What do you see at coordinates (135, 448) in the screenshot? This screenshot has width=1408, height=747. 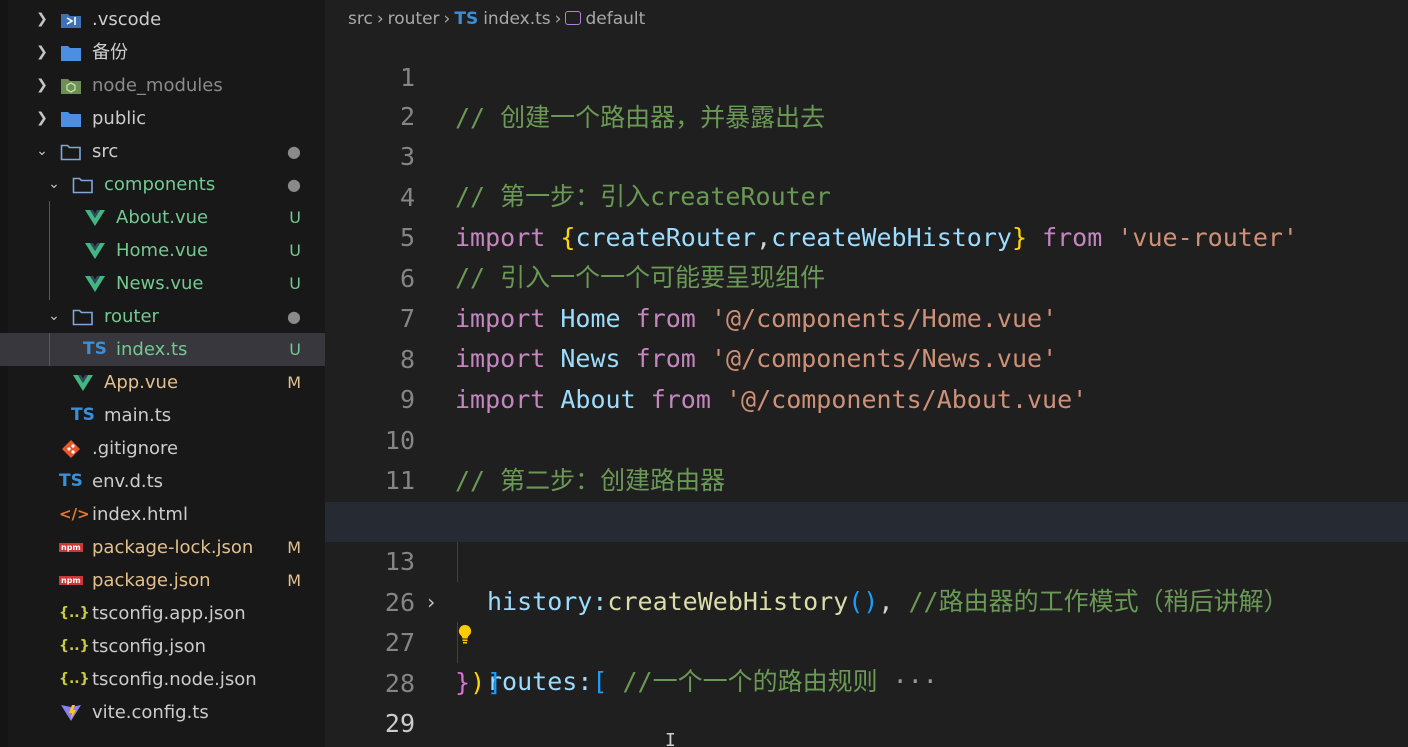 I see `tree-item-label: .gitignore` at bounding box center [135, 448].